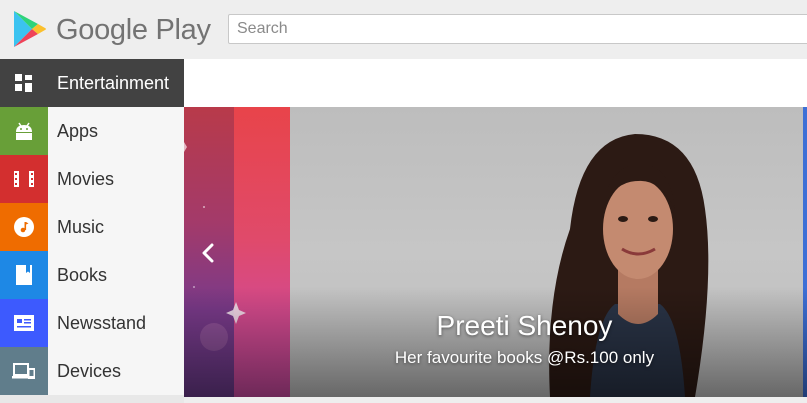  I want to click on google-play-logo-icon, so click(29, 29).